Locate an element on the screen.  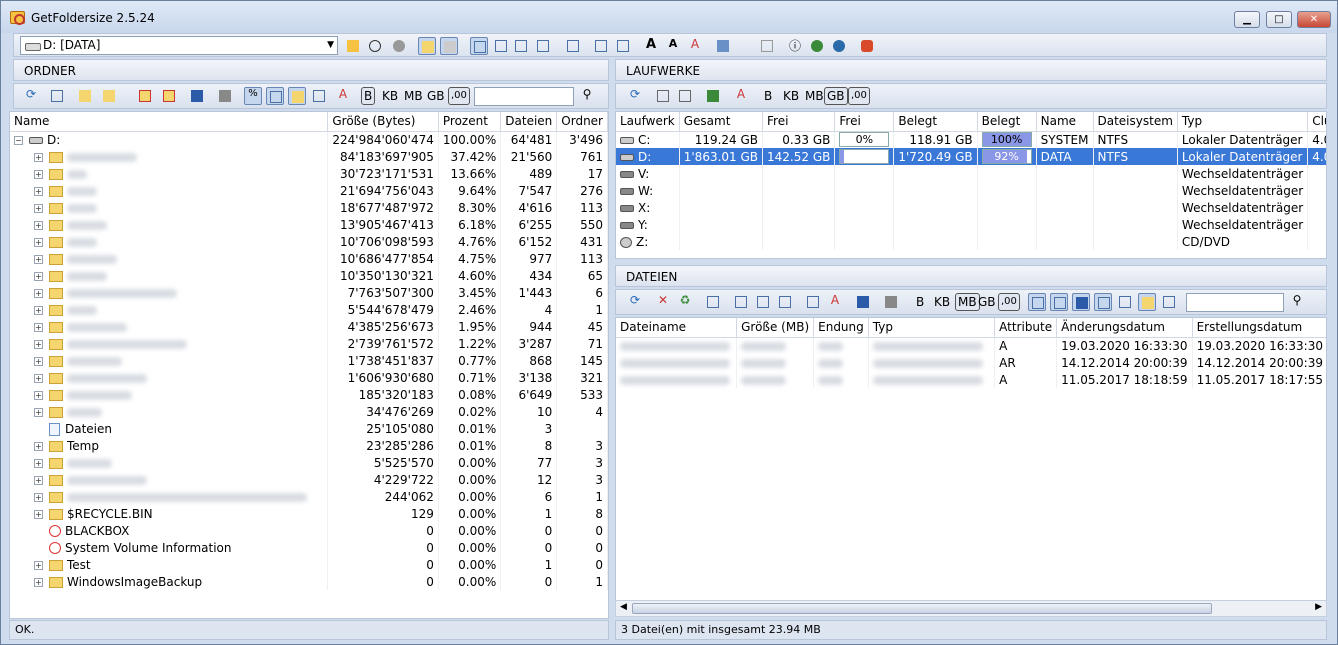
tree-row: +10'686'477'854 4.75% 977 113 is located at coordinates (309, 258).